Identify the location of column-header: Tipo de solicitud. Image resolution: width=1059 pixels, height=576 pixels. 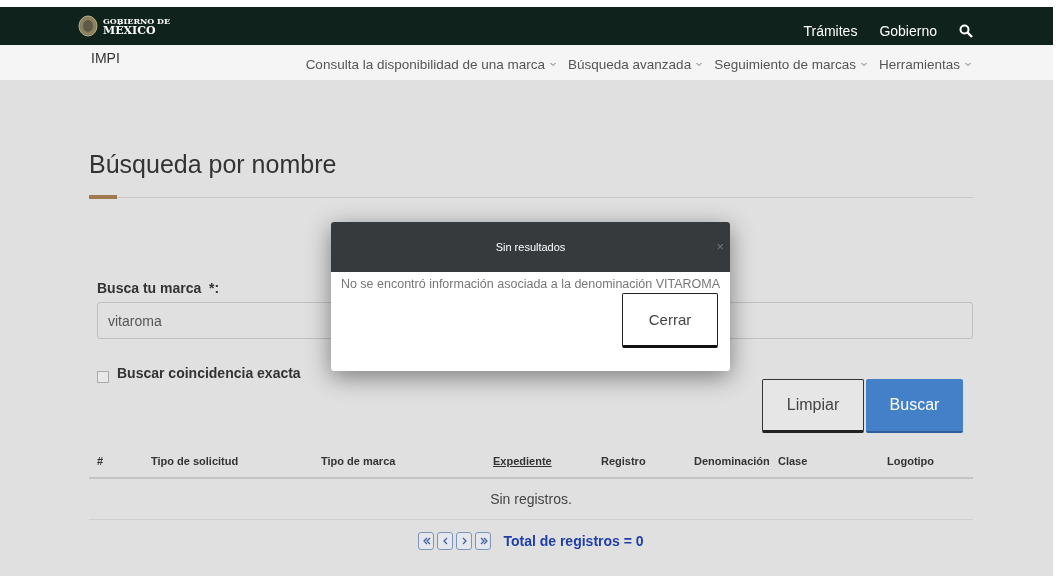
(195, 461).